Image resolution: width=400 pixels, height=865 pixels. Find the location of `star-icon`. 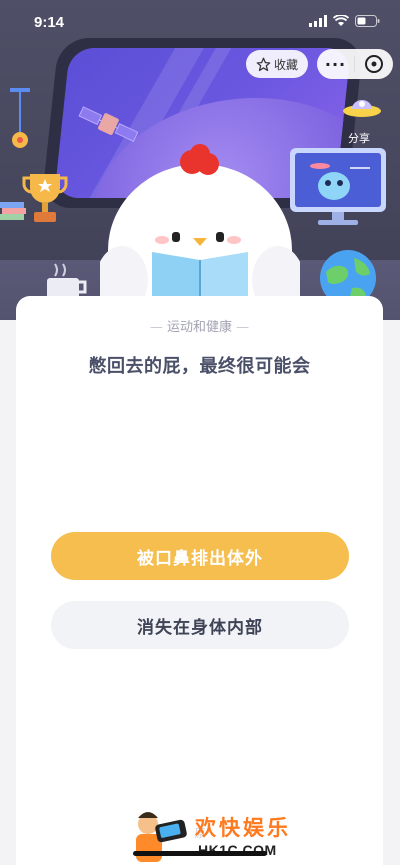

star-icon is located at coordinates (263, 64).